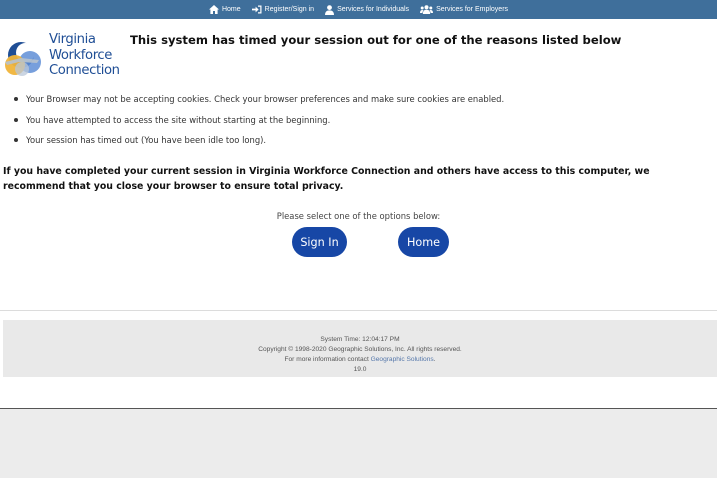  What do you see at coordinates (72, 39) in the screenshot?
I see `logo-line-1: Virginia` at bounding box center [72, 39].